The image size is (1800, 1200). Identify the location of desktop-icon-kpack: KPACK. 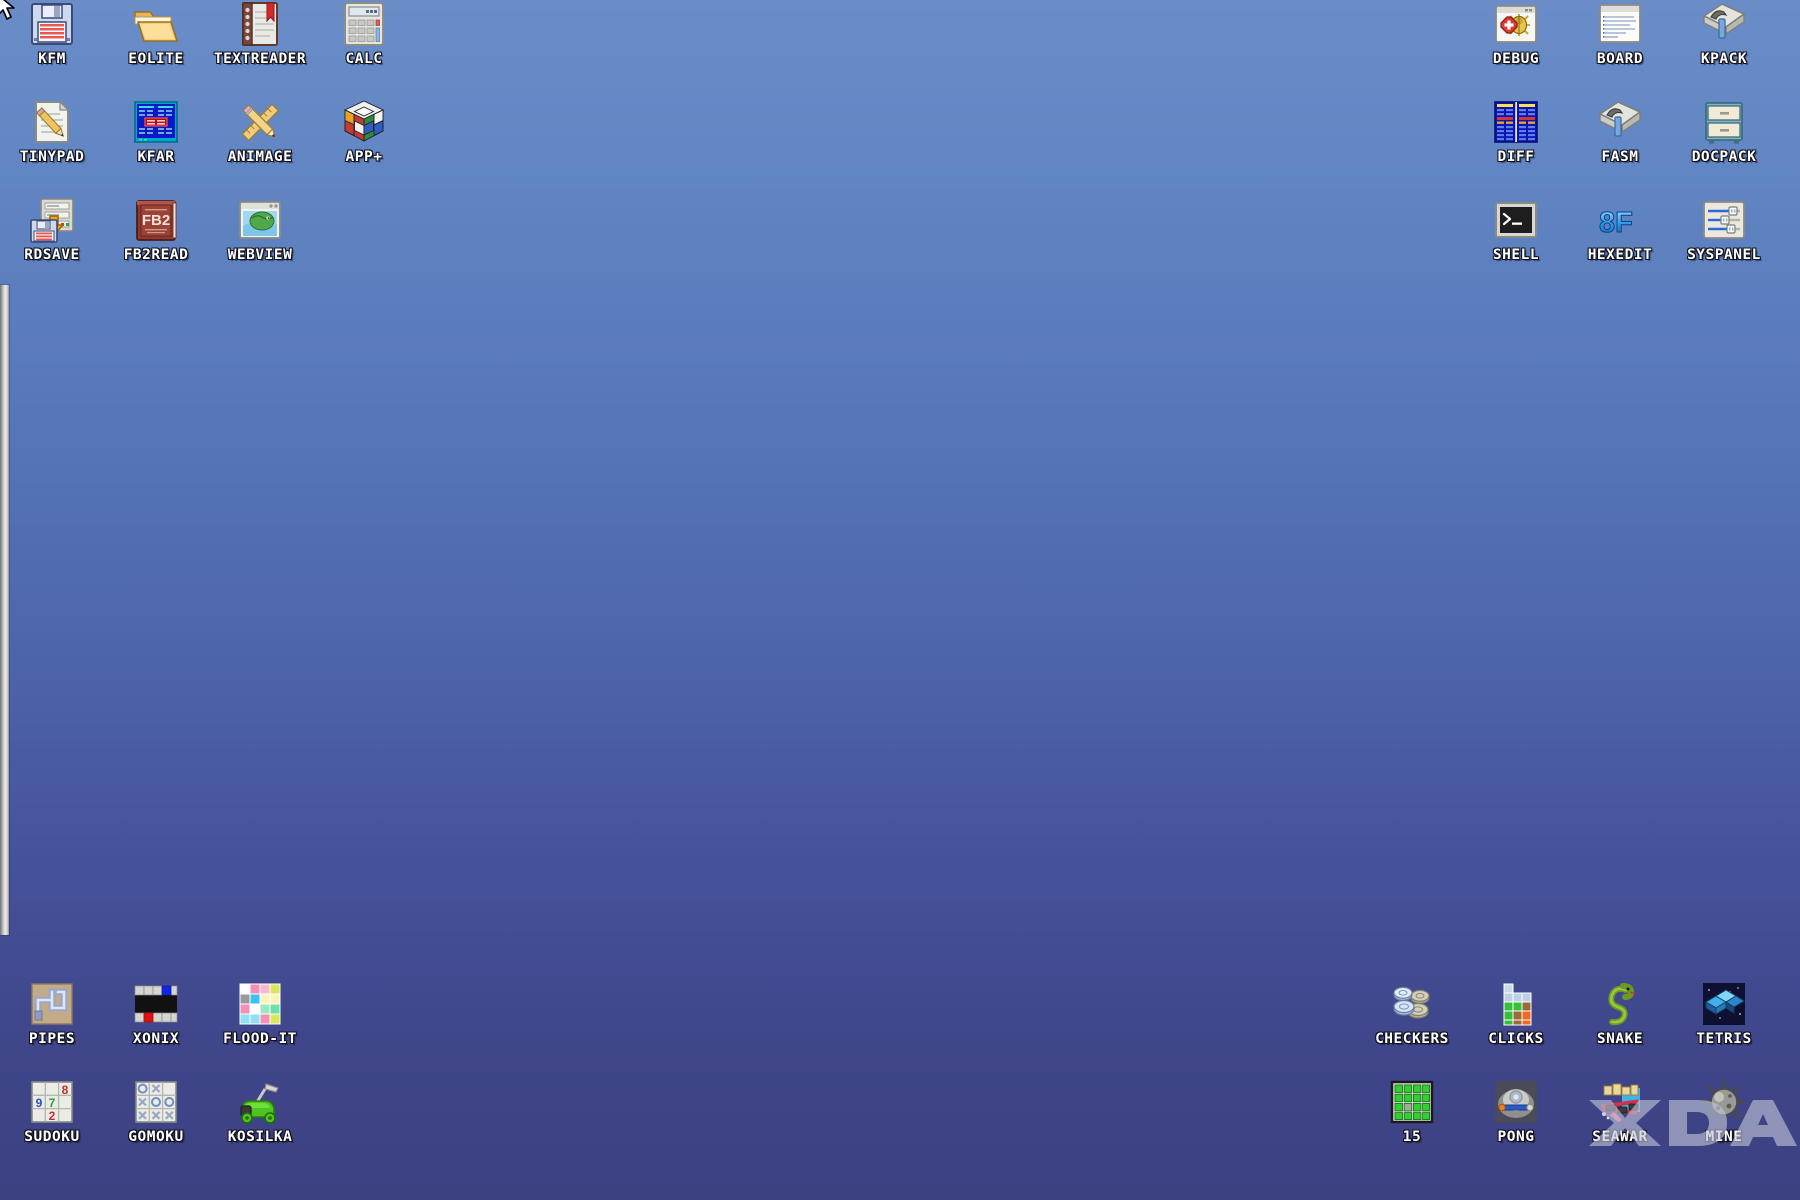
(1724, 33).